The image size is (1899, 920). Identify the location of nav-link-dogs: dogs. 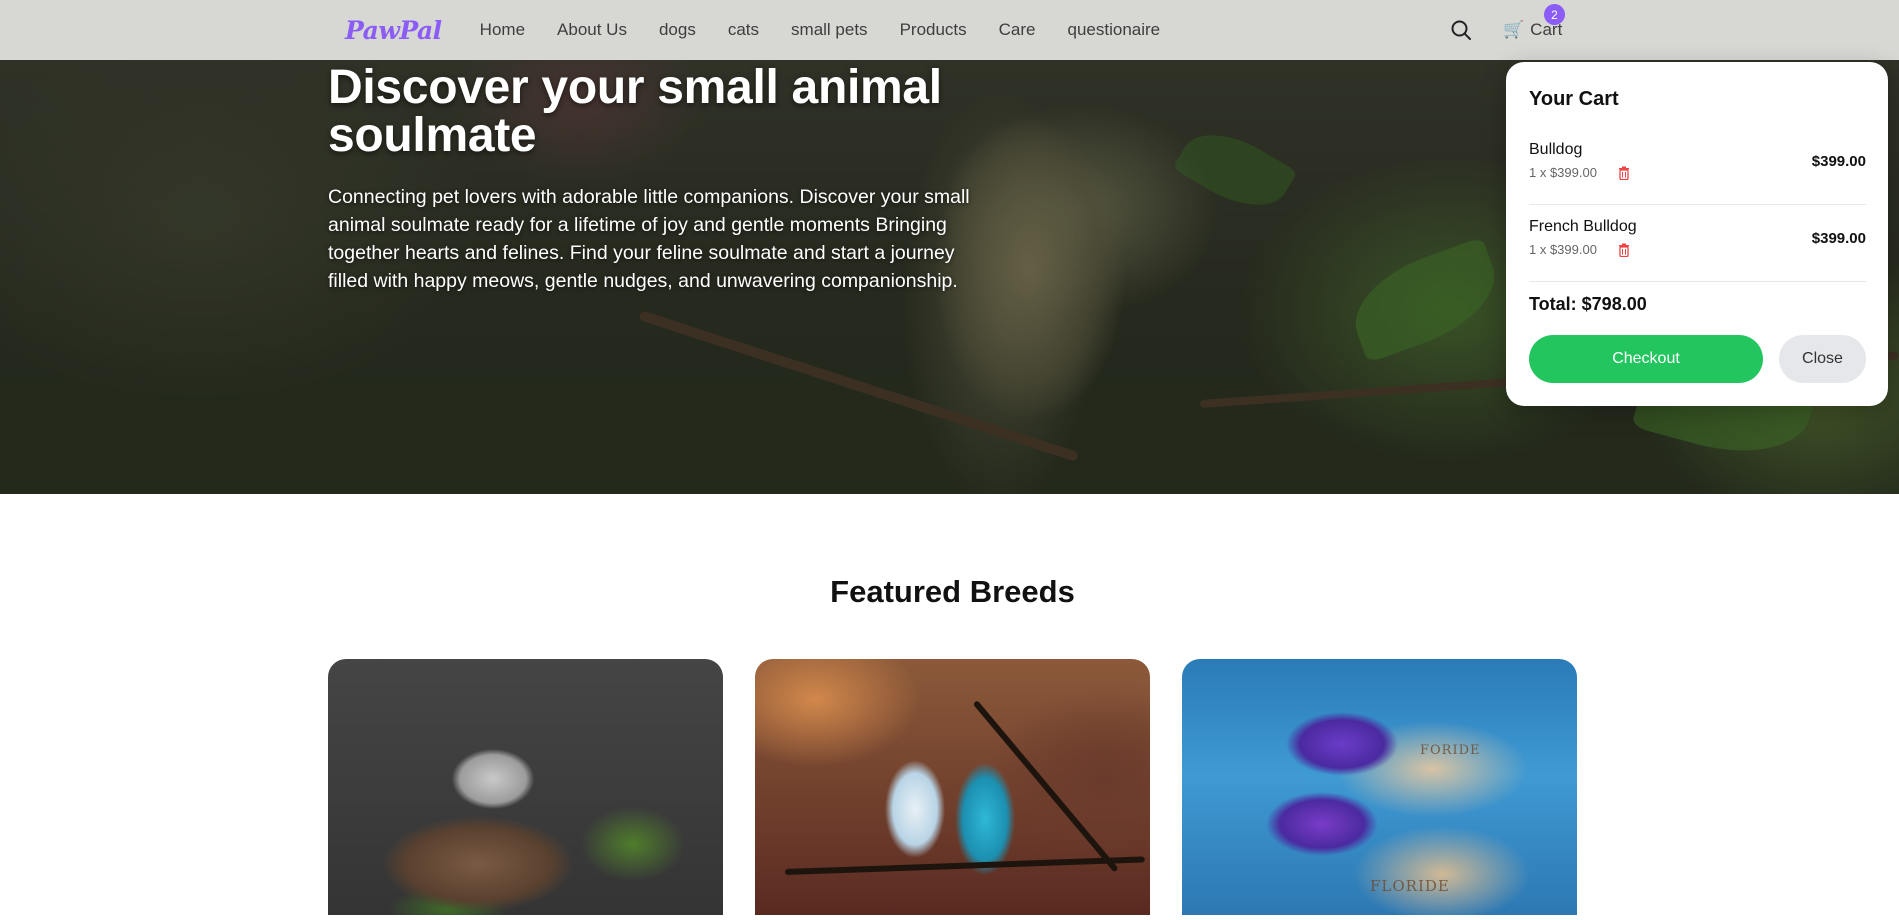
(677, 30).